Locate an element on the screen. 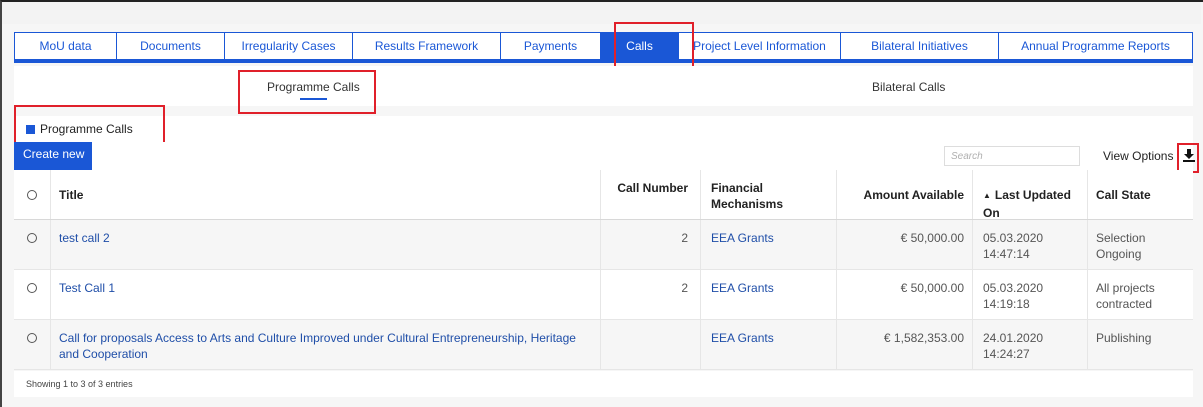 This screenshot has height=407, width=1203. header-title: Title is located at coordinates (325, 194).